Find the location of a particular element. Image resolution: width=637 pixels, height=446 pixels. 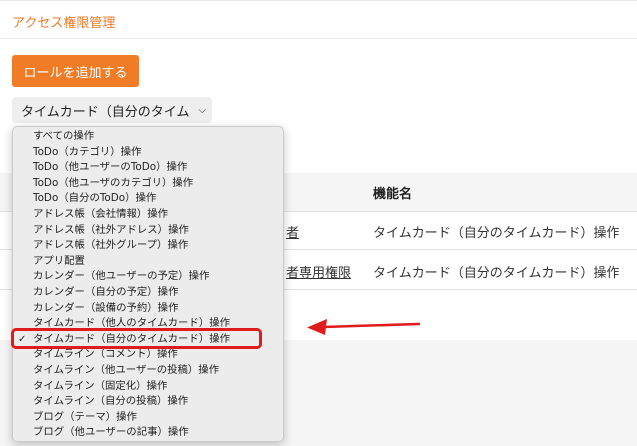

dropdown-option: カレンダー（自分の予定）操作 is located at coordinates (148, 293).